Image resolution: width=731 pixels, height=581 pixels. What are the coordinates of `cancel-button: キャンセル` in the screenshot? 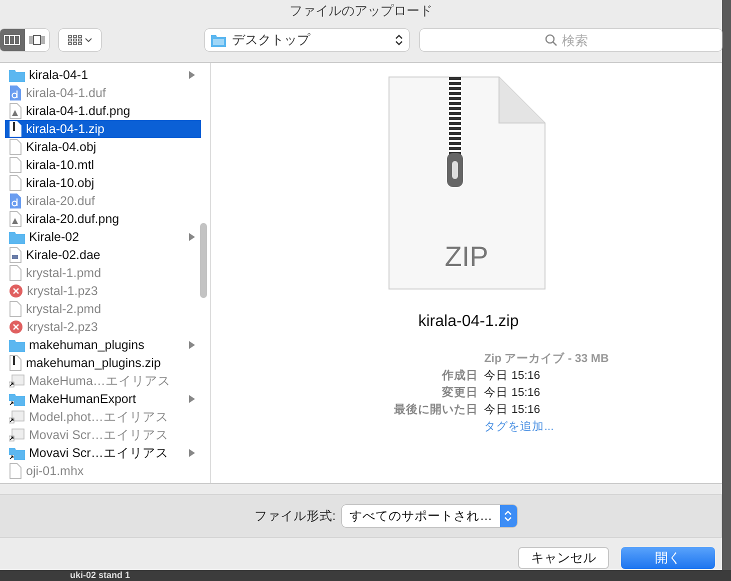 It's located at (563, 558).